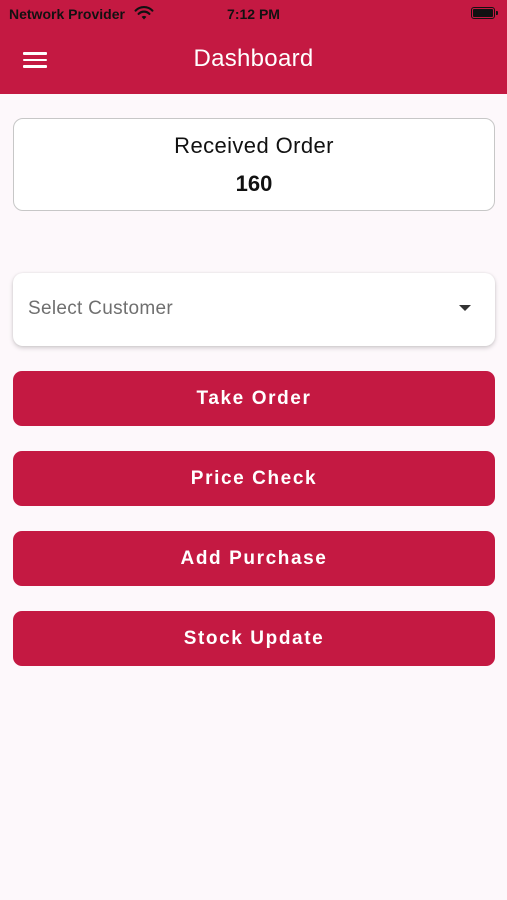 The width and height of the screenshot is (507, 900). Describe the element at coordinates (254, 145) in the screenshot. I see `received-order-label: Received Order` at that location.